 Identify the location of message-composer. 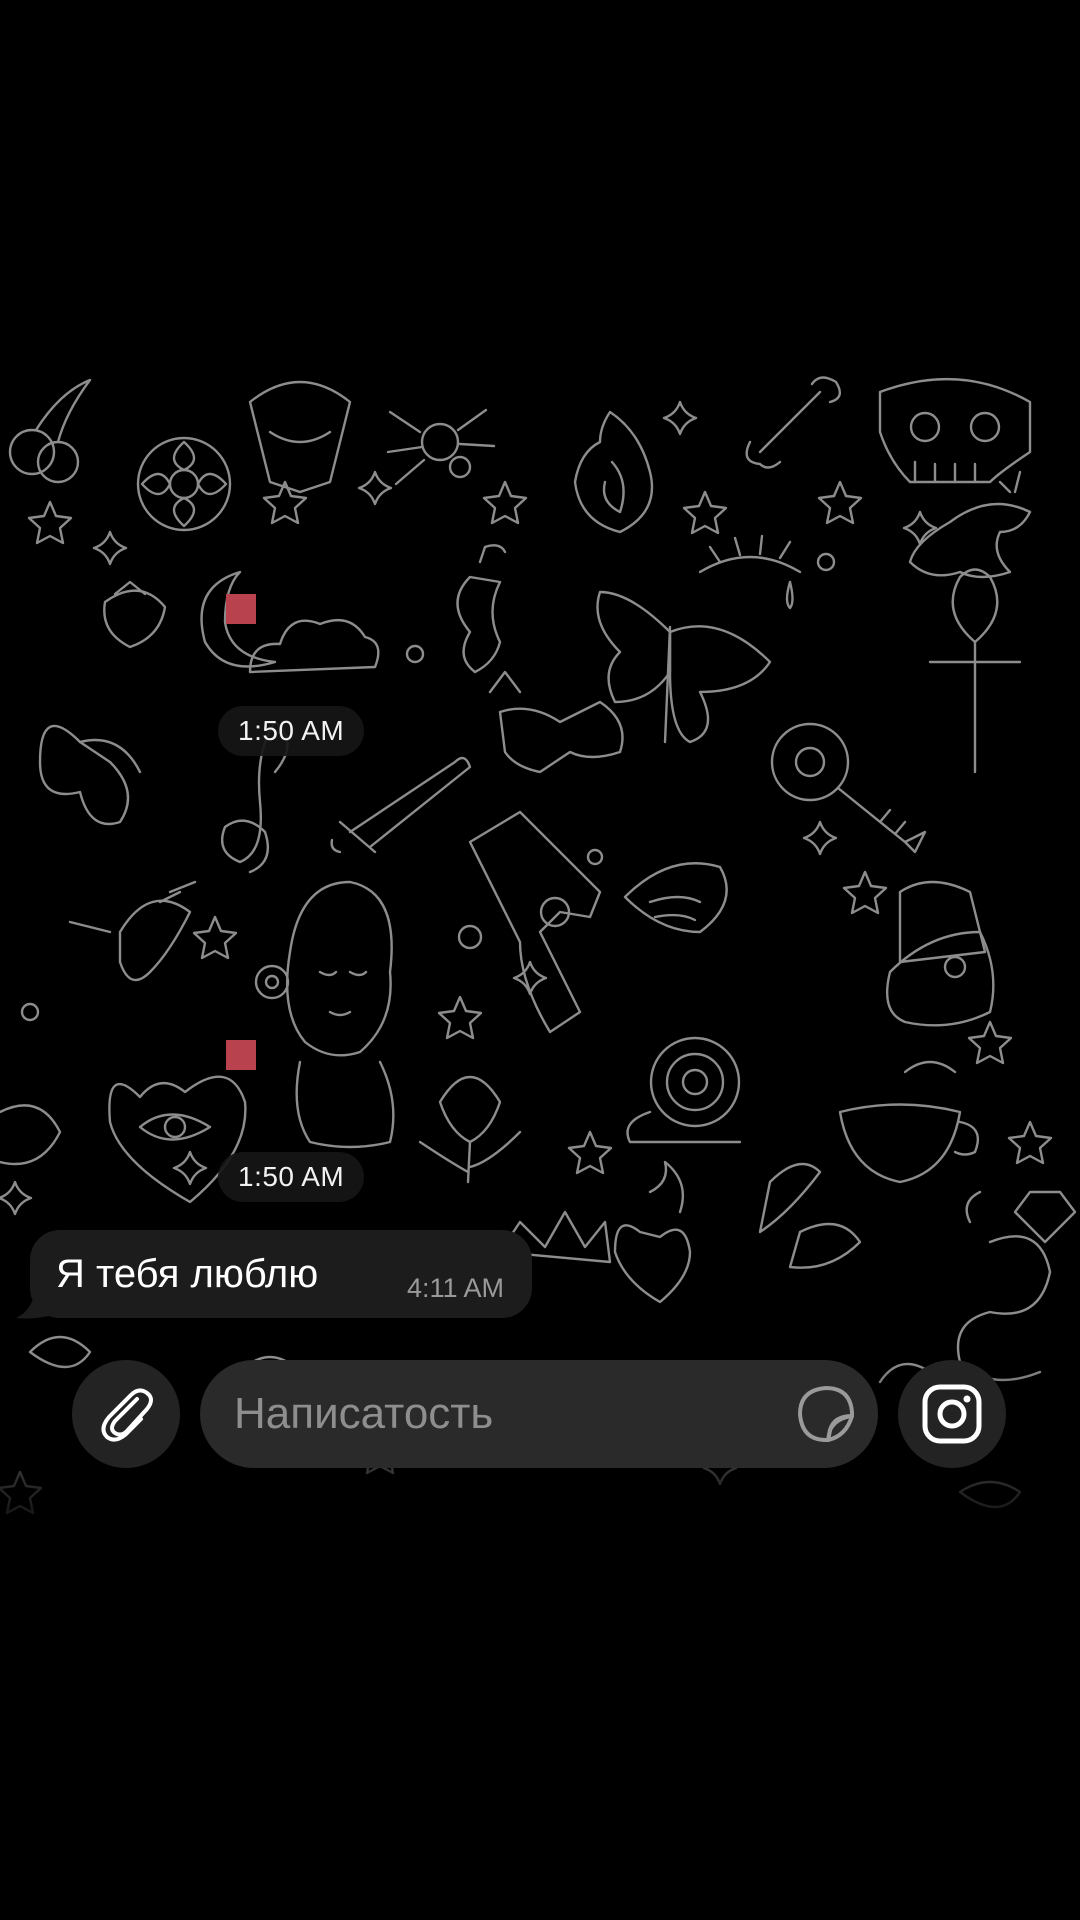
(539, 1414).